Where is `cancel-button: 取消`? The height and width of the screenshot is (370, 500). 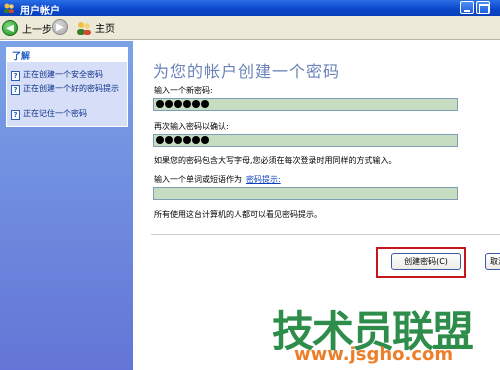
cancel-button: 取消 is located at coordinates (492, 261).